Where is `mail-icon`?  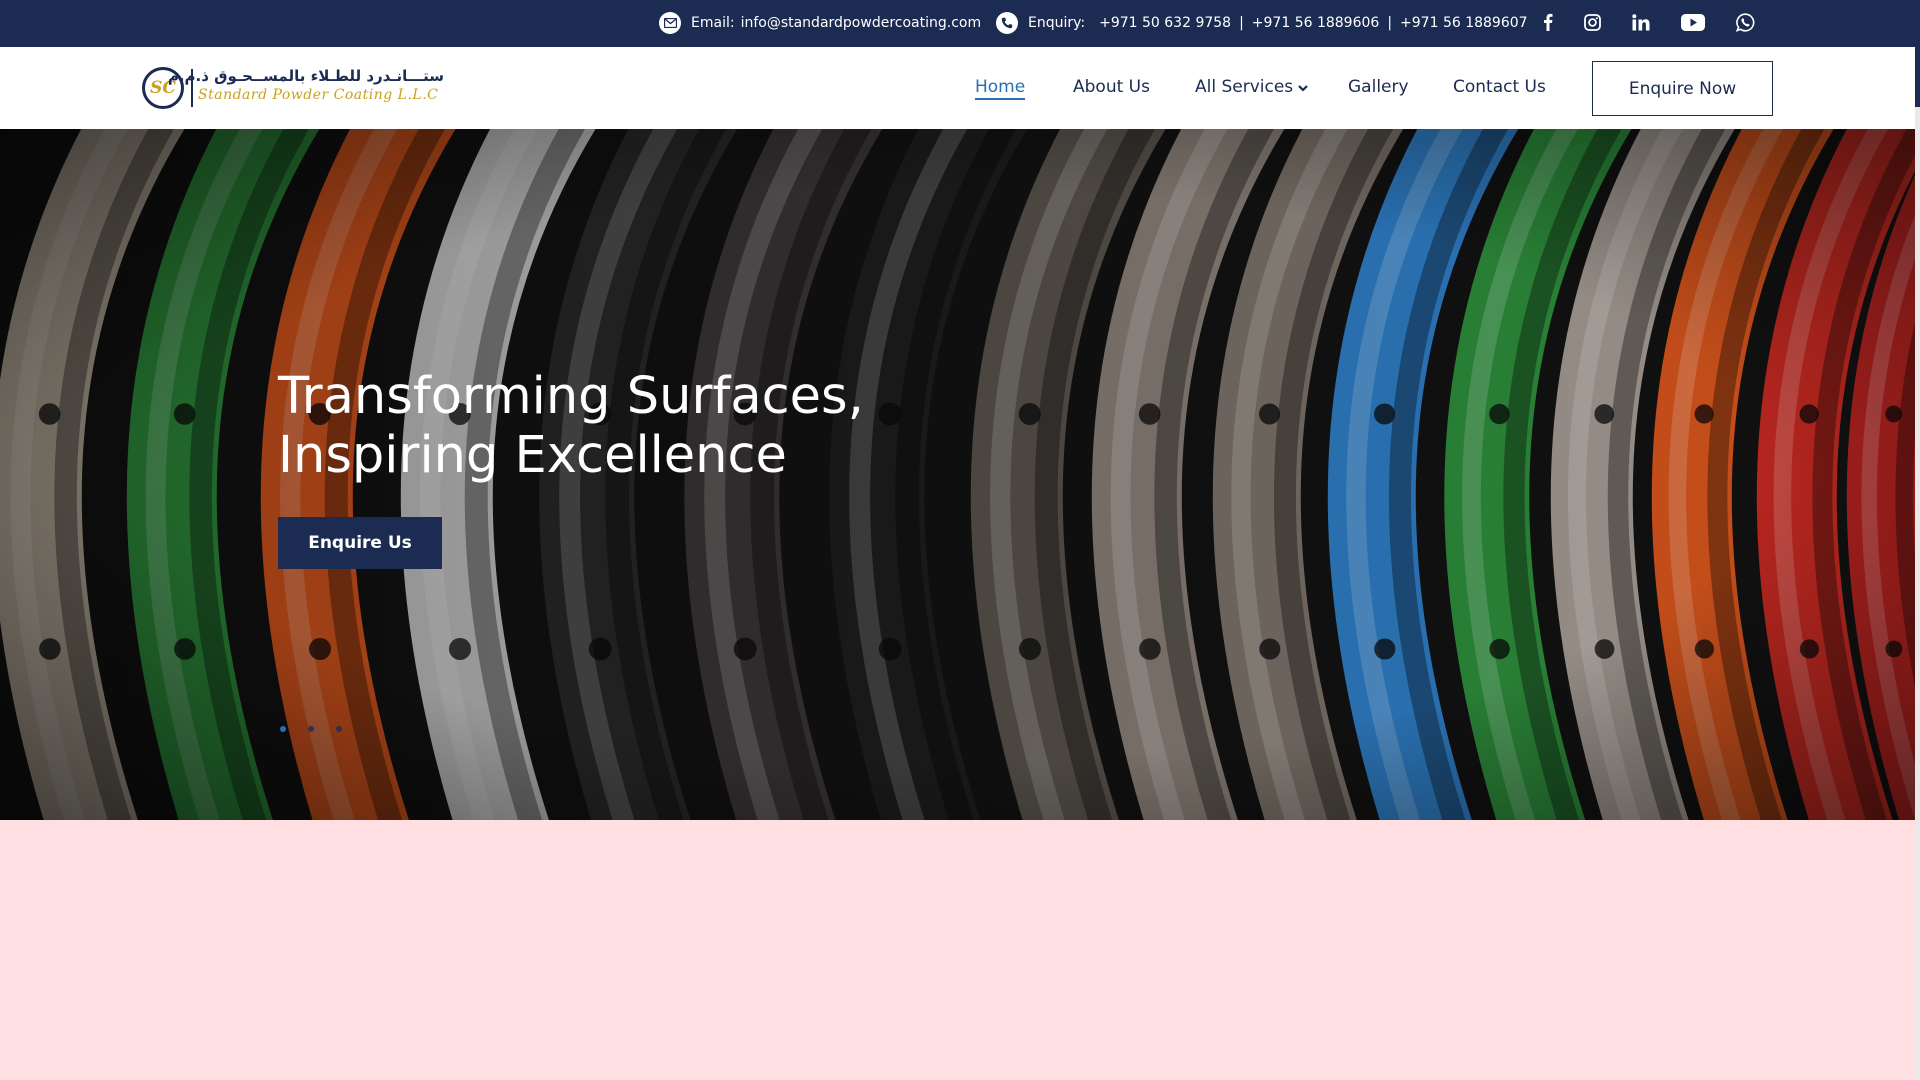 mail-icon is located at coordinates (670, 23).